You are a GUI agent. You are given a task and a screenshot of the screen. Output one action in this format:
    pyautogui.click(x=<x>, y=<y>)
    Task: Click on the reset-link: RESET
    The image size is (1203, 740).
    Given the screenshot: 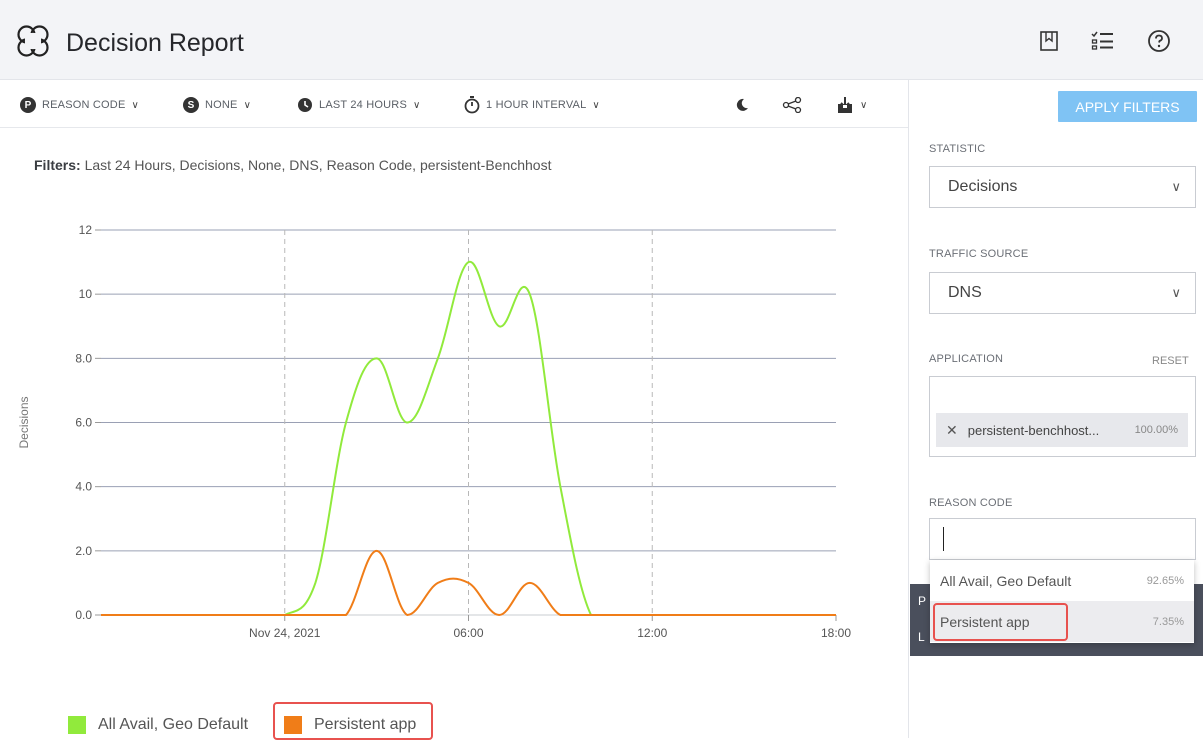 What is the action you would take?
    pyautogui.click(x=1170, y=361)
    